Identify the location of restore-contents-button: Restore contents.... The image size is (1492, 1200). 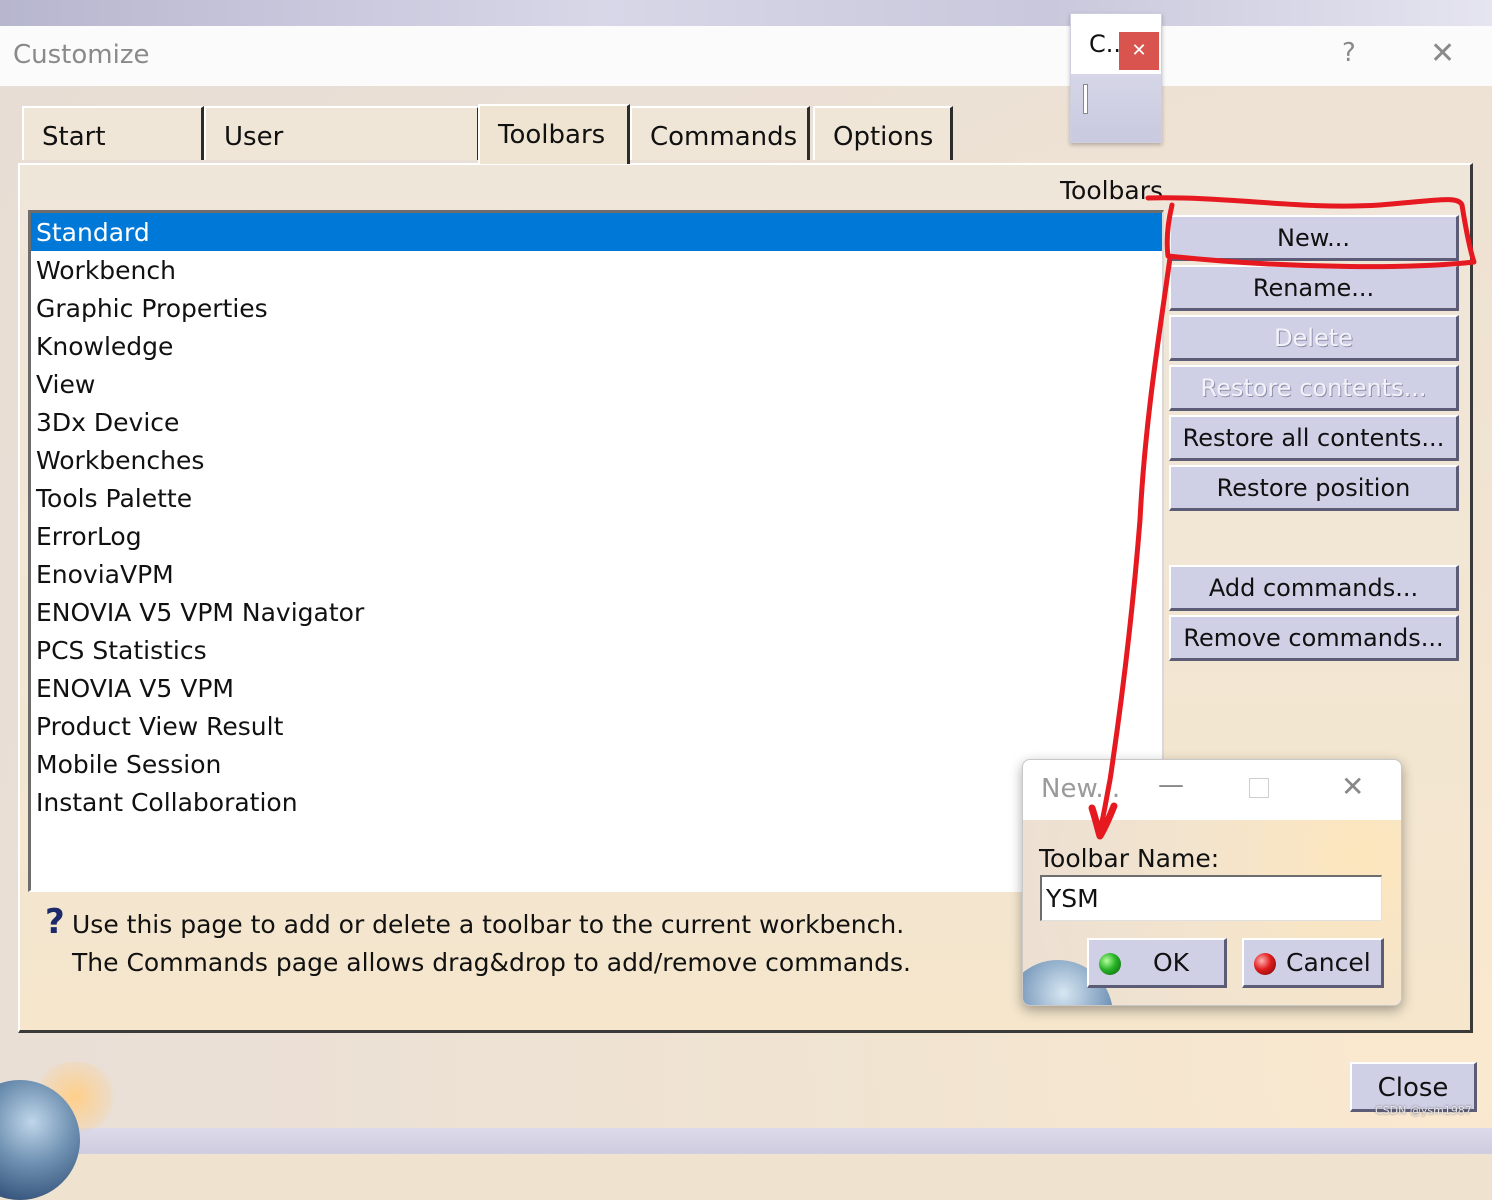
(1314, 388).